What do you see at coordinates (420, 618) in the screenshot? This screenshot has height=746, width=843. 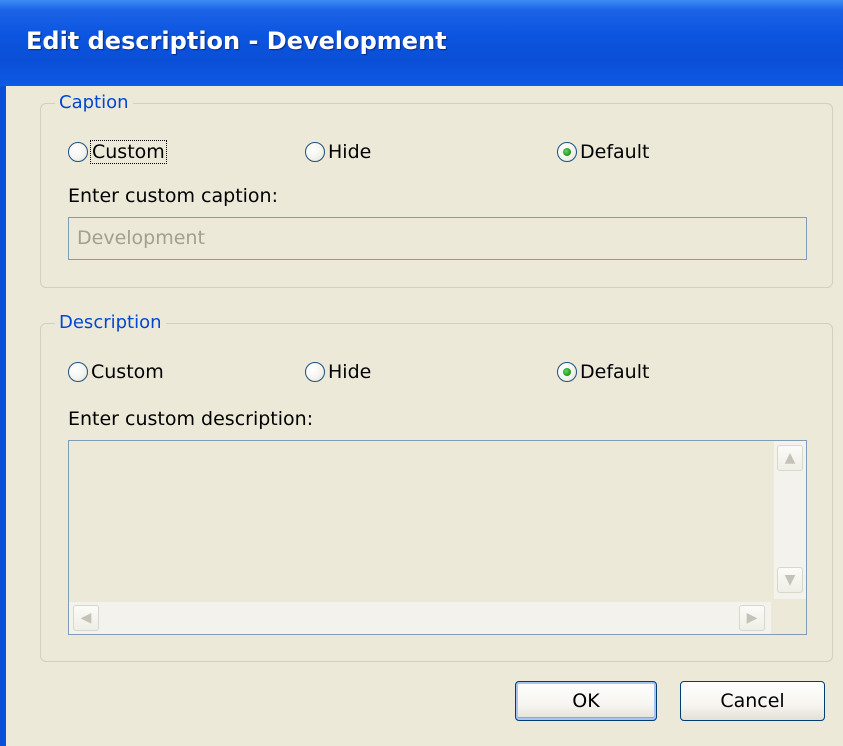 I see `horizontal-scrollbar: ◀ ▶` at bounding box center [420, 618].